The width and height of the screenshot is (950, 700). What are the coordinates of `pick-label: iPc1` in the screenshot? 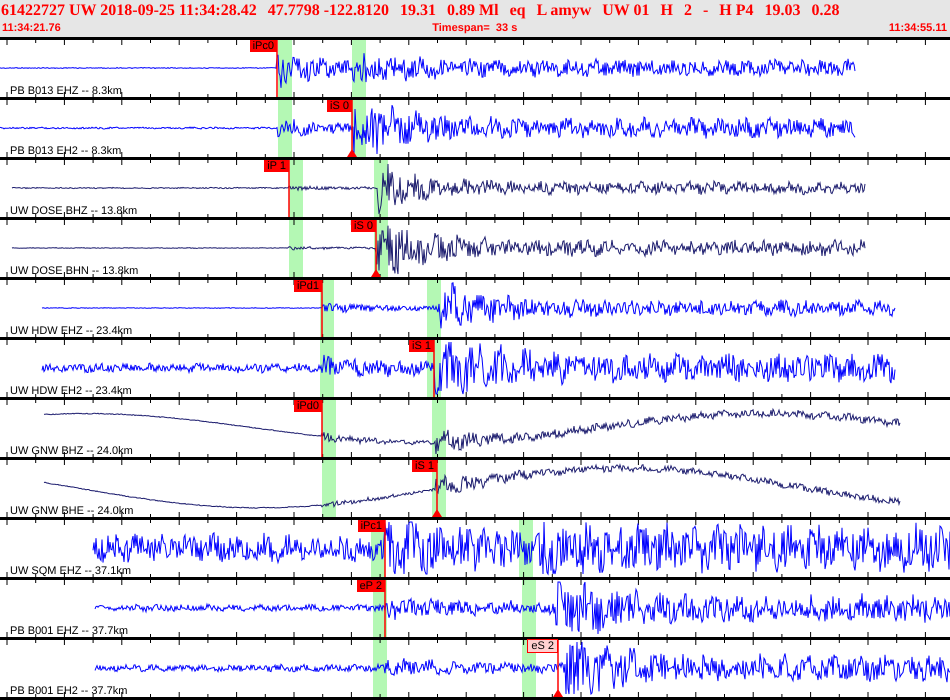 It's located at (371, 526).